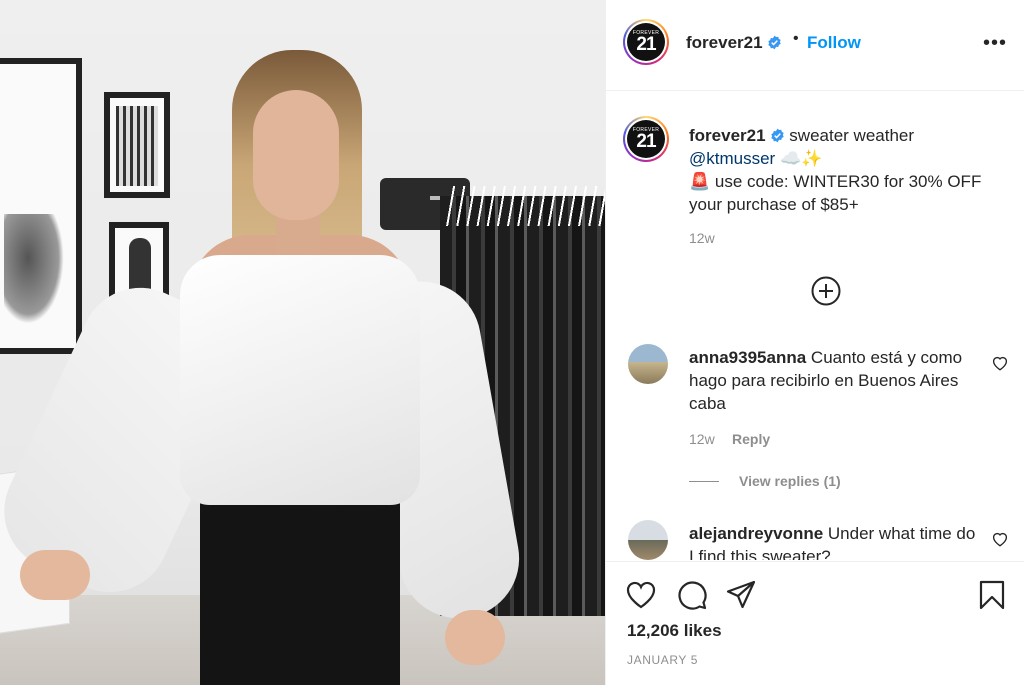  Describe the element at coordinates (834, 43) in the screenshot. I see `follow-button: Follow` at that location.